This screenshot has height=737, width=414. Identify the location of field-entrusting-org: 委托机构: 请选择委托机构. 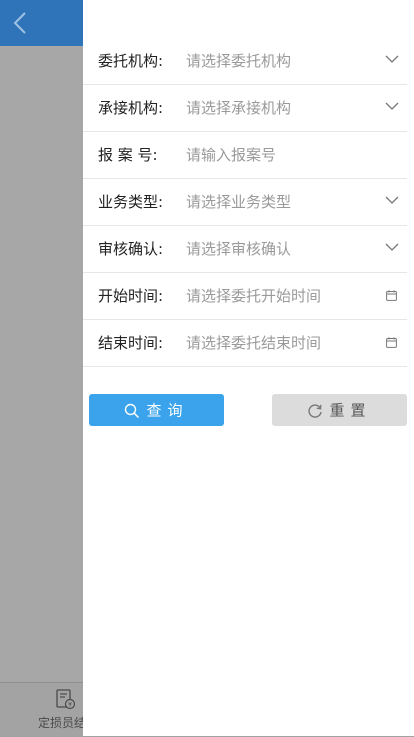
(245, 61).